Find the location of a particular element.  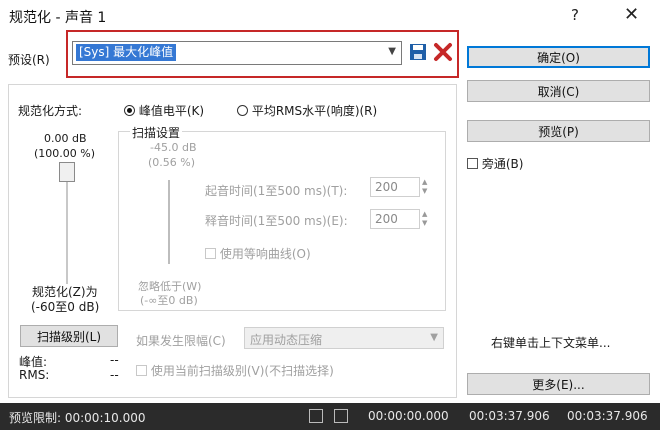

ok-button: 确定(O) is located at coordinates (558, 57).